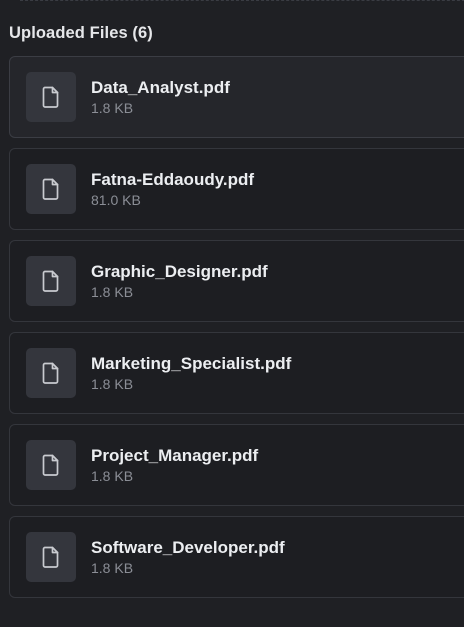 This screenshot has width=464, height=627. I want to click on file-item-marketing-specialist: Marketing_Specialist.pdf 1.8 KB, so click(236, 373).